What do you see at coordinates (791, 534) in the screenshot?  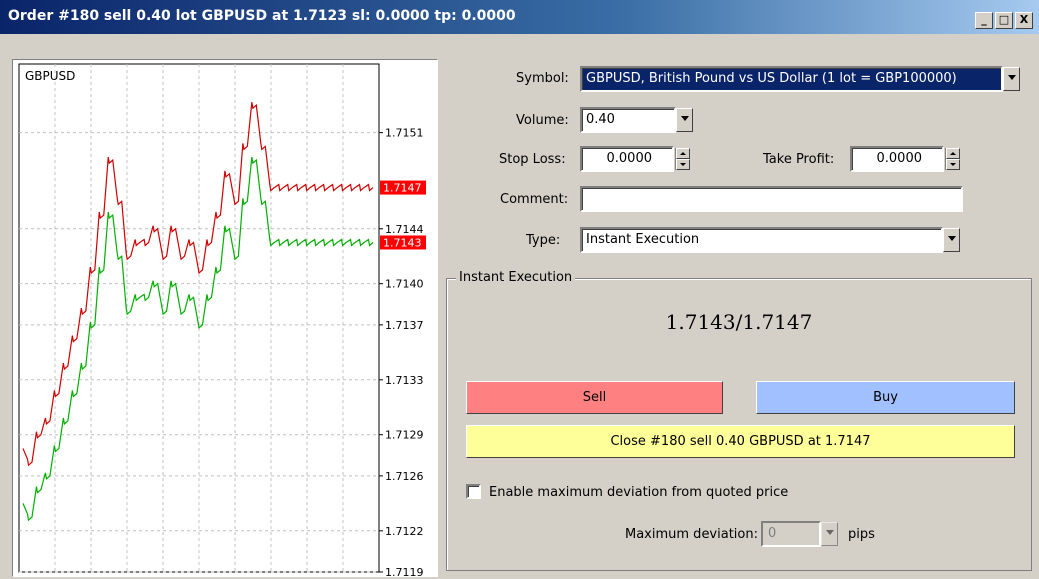 I see `max-deviation-input: 0` at bounding box center [791, 534].